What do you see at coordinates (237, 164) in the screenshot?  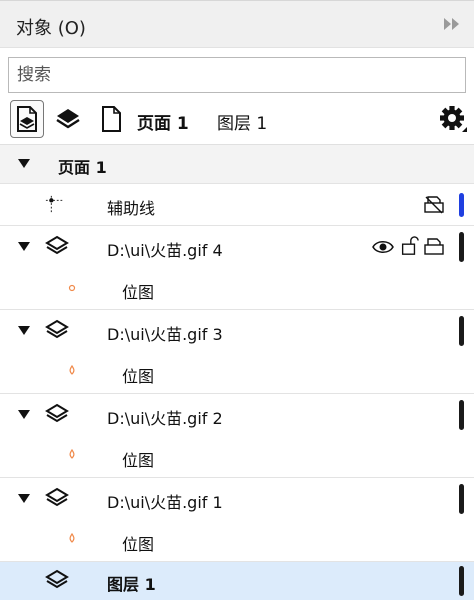 I see `tree-row-page: 页面 1` at bounding box center [237, 164].